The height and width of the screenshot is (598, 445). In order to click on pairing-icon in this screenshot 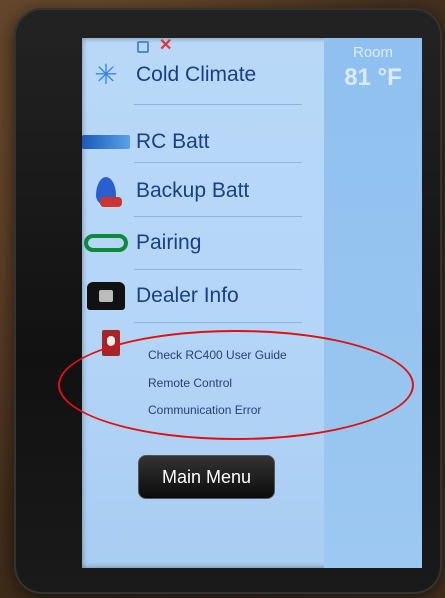, I will do `click(106, 243)`.